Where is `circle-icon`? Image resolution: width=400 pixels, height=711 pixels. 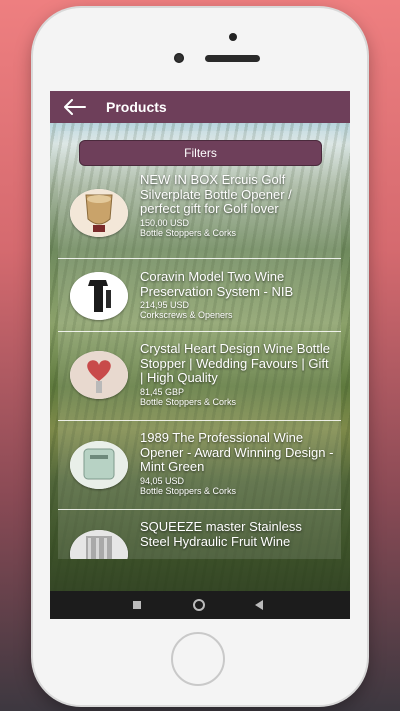
circle-icon is located at coordinates (199, 605).